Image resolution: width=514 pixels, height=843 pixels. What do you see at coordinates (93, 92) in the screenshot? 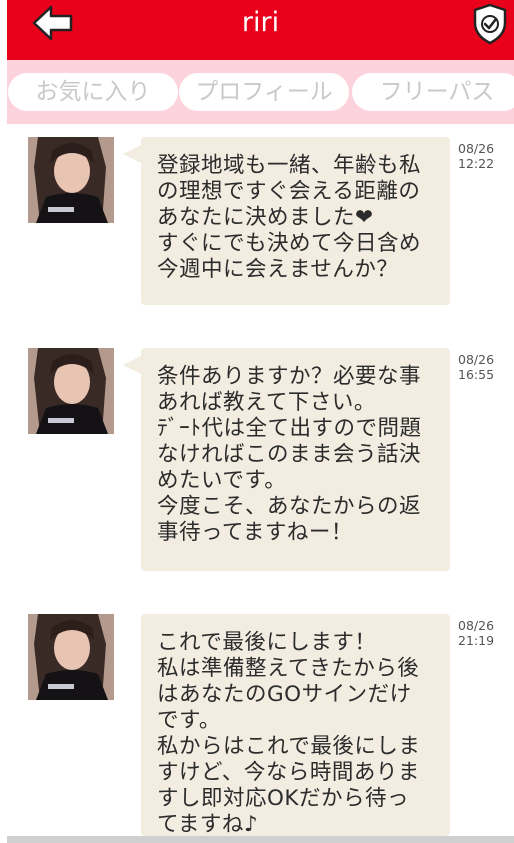
I see `tab-favorites: お気に入り` at bounding box center [93, 92].